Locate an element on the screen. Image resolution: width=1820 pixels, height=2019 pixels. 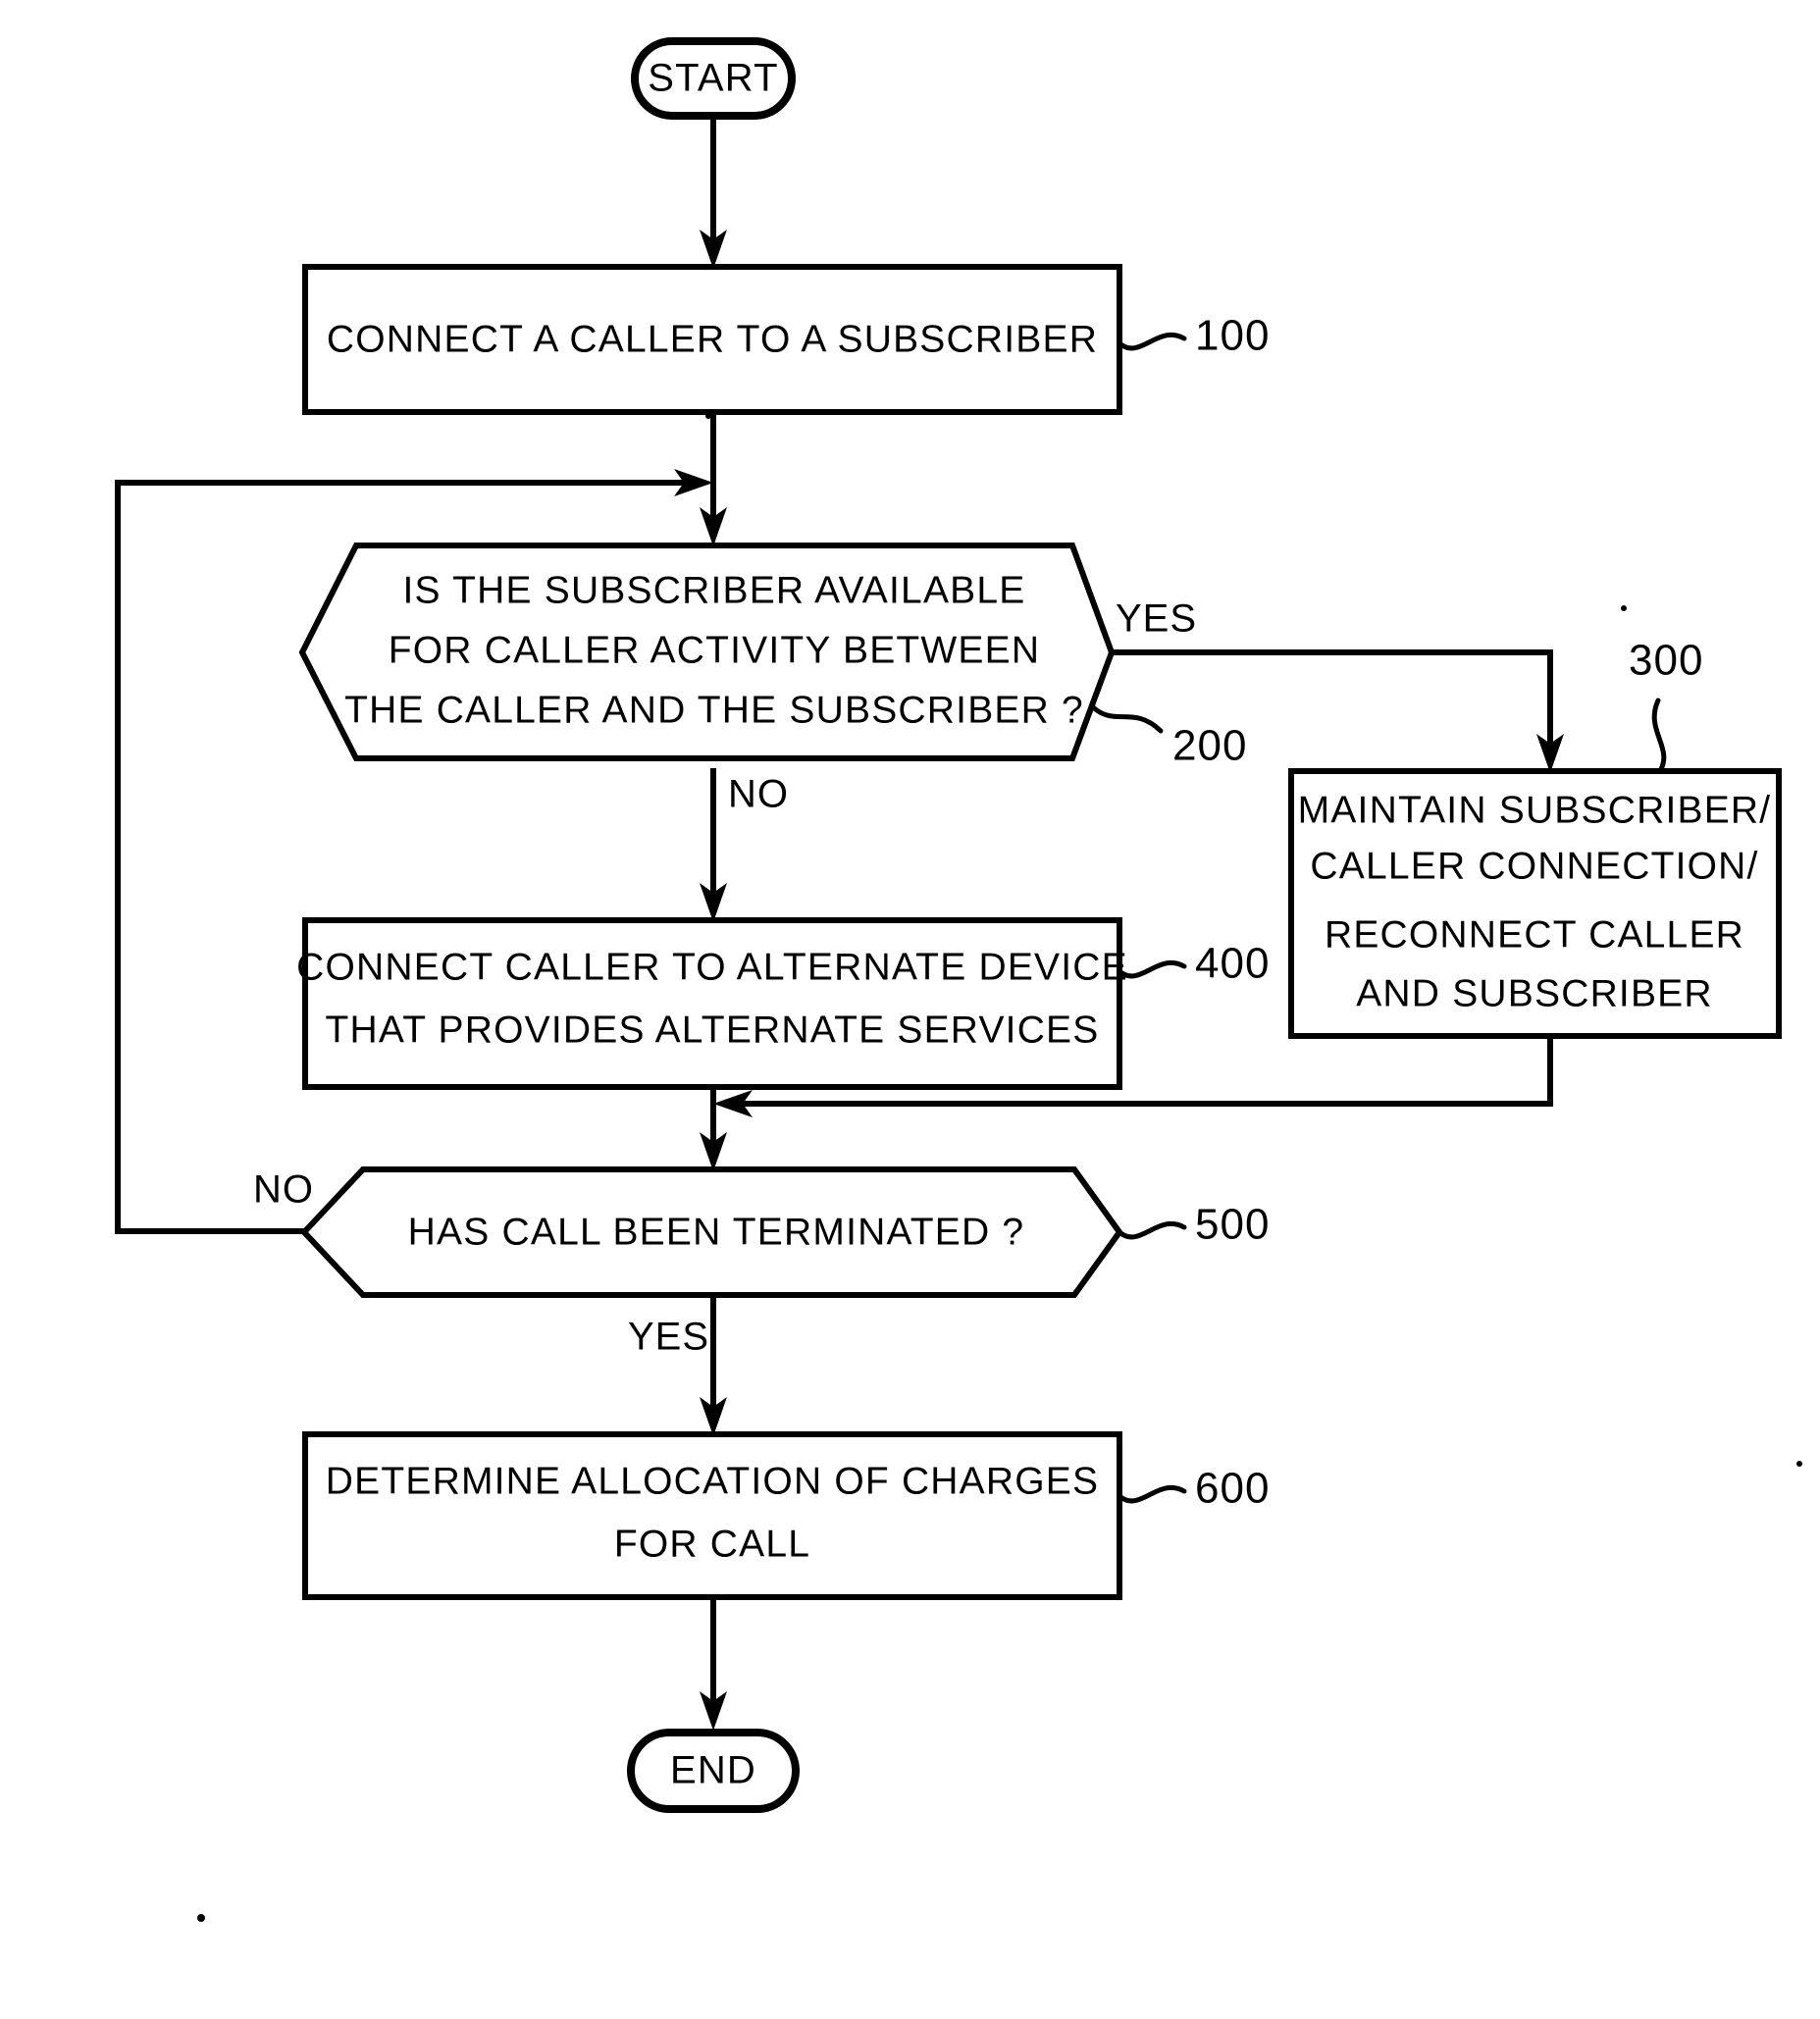
ref-number-300: 300 is located at coordinates (1666, 661).